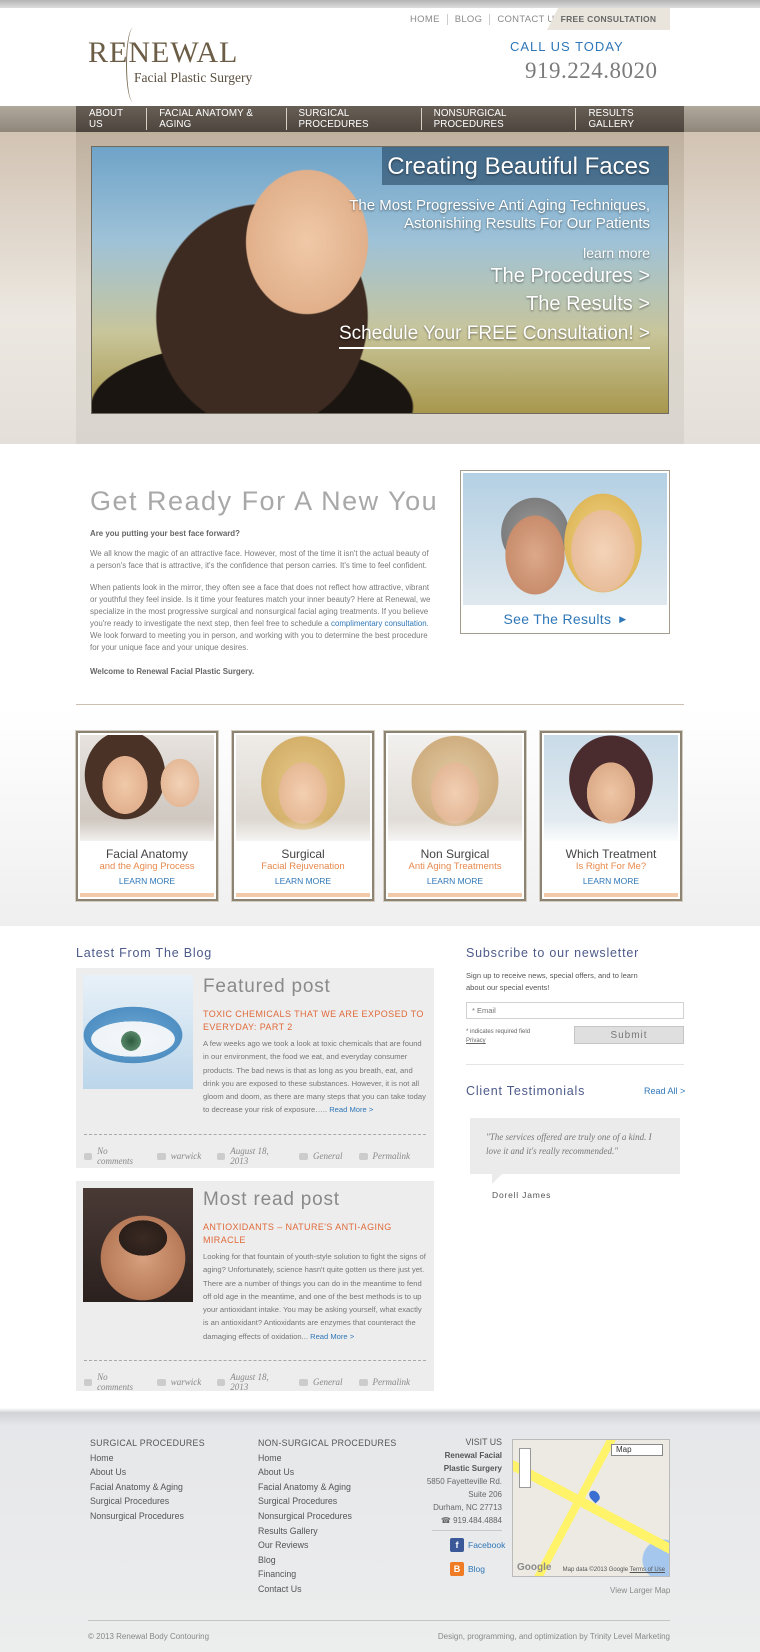  Describe the element at coordinates (629, 1035) in the screenshot. I see `submit-button: Submit` at that location.